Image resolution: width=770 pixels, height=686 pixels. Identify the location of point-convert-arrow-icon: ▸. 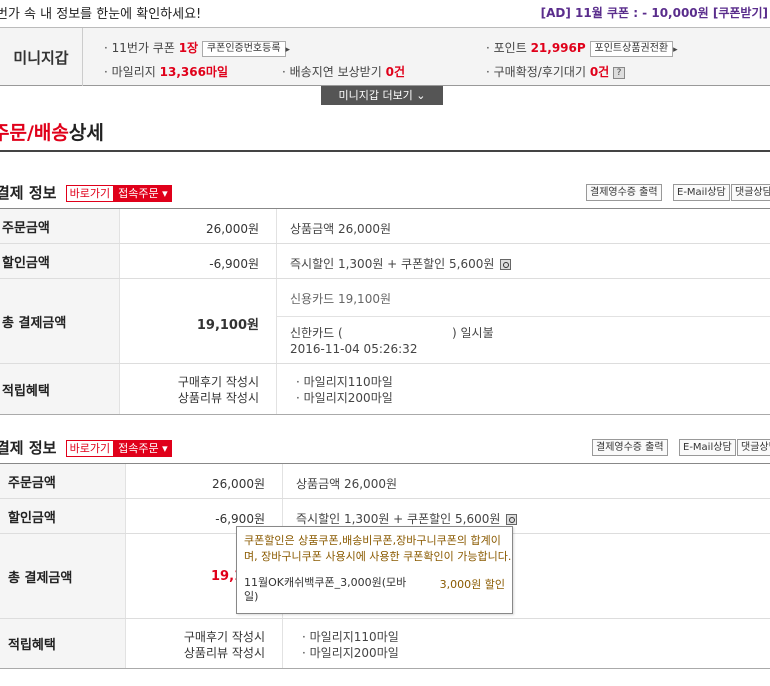
(675, 50).